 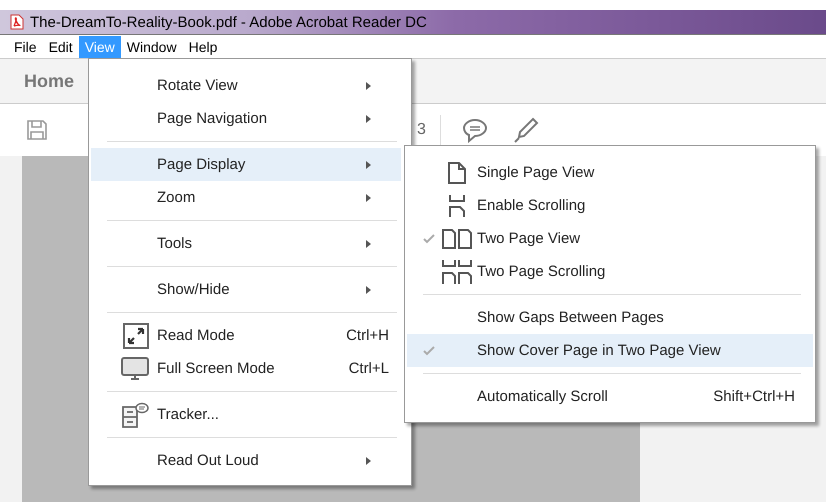 What do you see at coordinates (37, 130) in the screenshot?
I see `save-icon` at bounding box center [37, 130].